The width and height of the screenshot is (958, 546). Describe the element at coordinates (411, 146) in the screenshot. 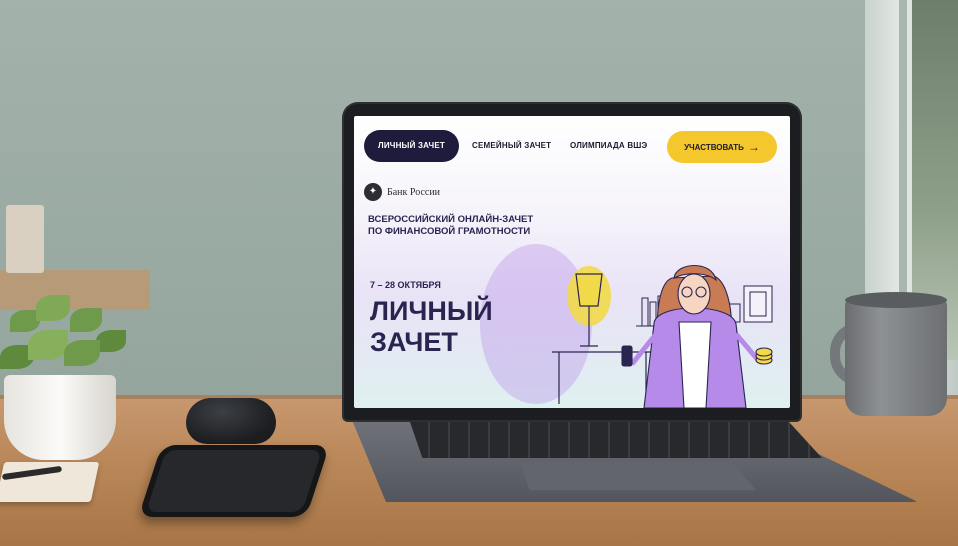

I see `tab-personal: ЛИЧНЫЙ ЗАЧЕТ` at that location.